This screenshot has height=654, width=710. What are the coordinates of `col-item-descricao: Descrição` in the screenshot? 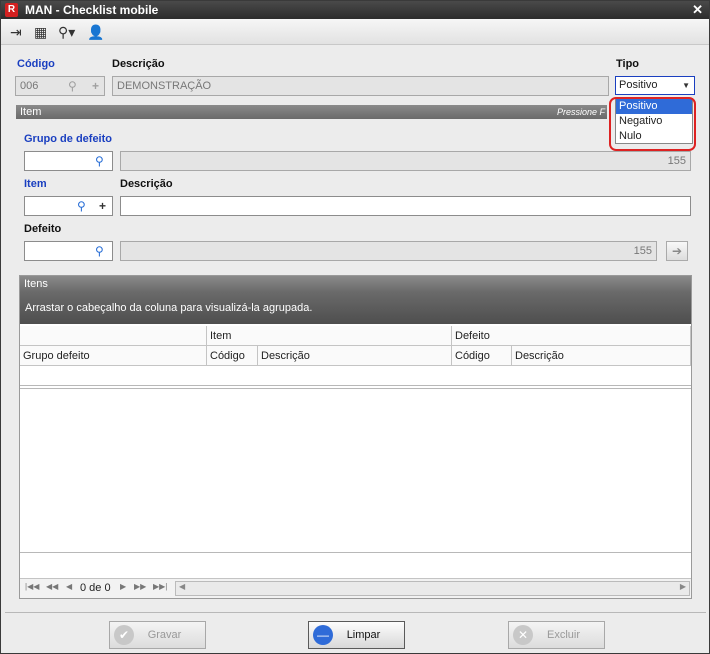 It's located at (355, 356).